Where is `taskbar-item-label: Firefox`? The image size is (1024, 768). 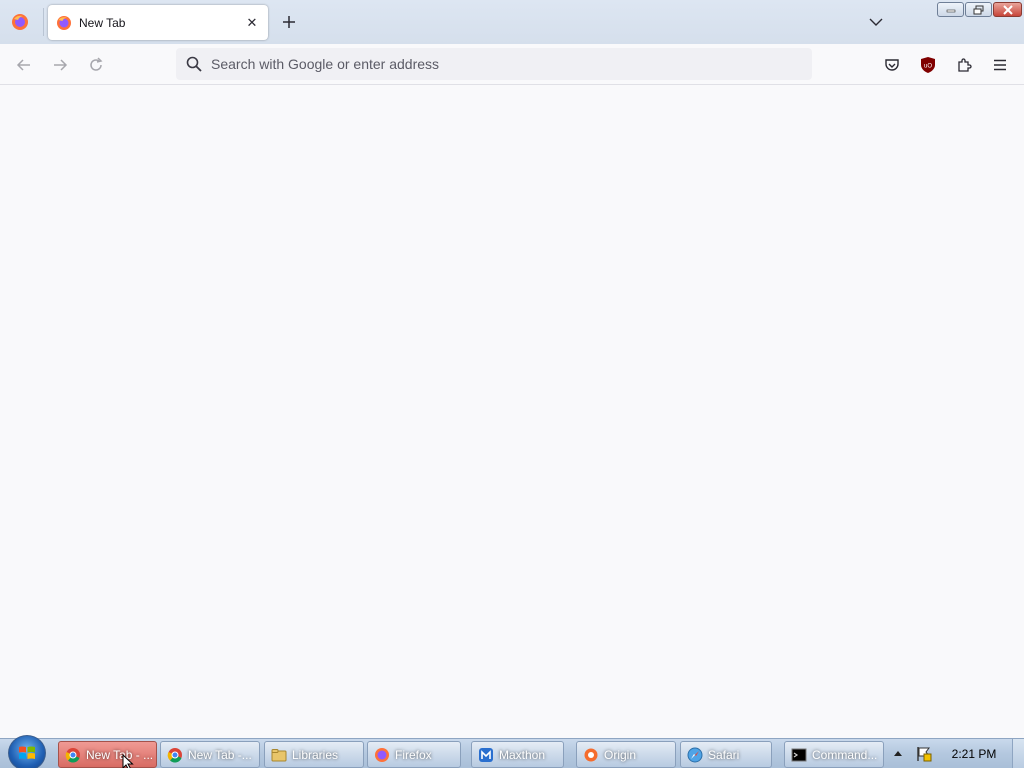
taskbar-item-label: Firefox is located at coordinates (413, 754).